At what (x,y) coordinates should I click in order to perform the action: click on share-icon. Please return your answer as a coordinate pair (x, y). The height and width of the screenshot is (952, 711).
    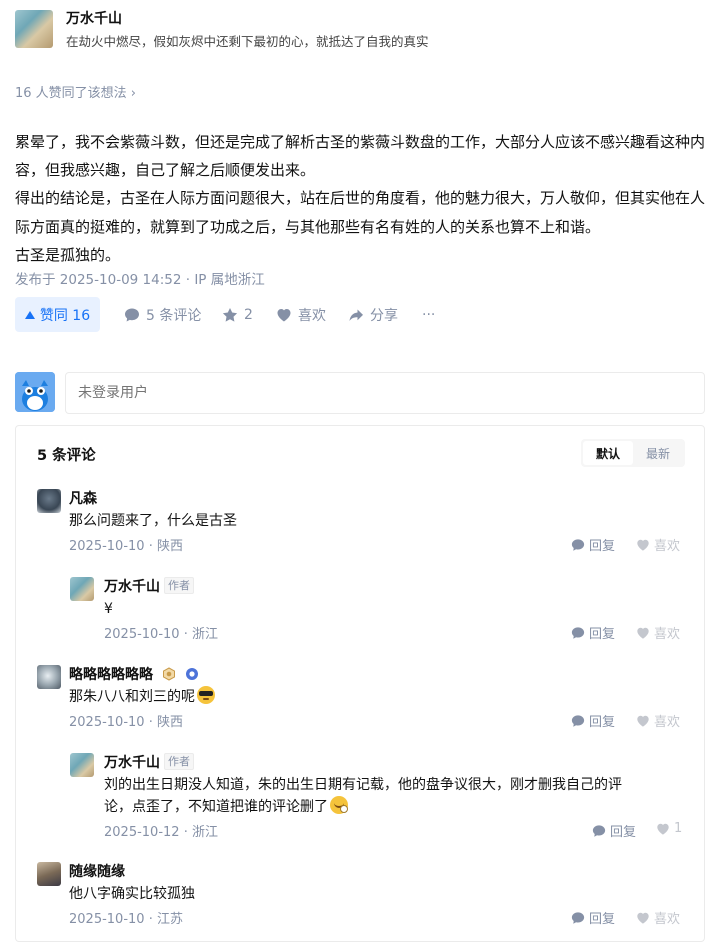
    Looking at the image, I should click on (356, 315).